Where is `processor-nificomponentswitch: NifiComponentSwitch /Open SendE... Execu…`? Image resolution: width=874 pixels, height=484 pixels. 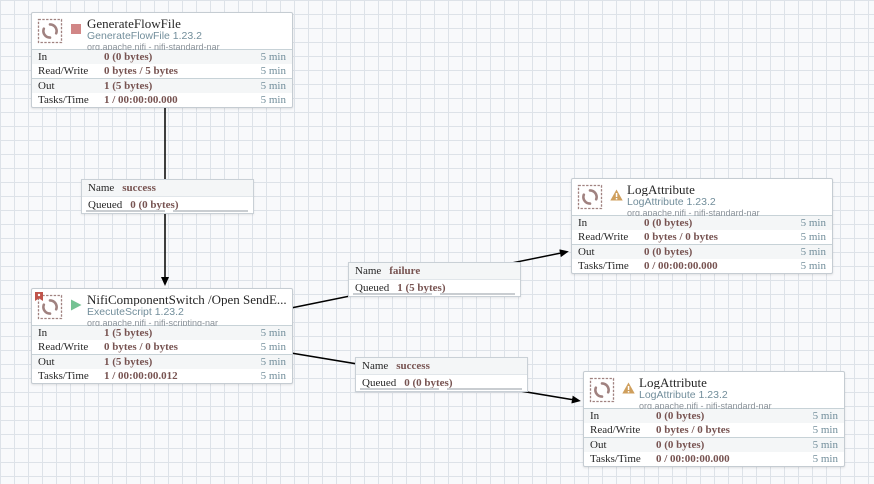
processor-nificomponentswitch: NifiComponentSwitch /Open SendE... Execu… is located at coordinates (162, 336).